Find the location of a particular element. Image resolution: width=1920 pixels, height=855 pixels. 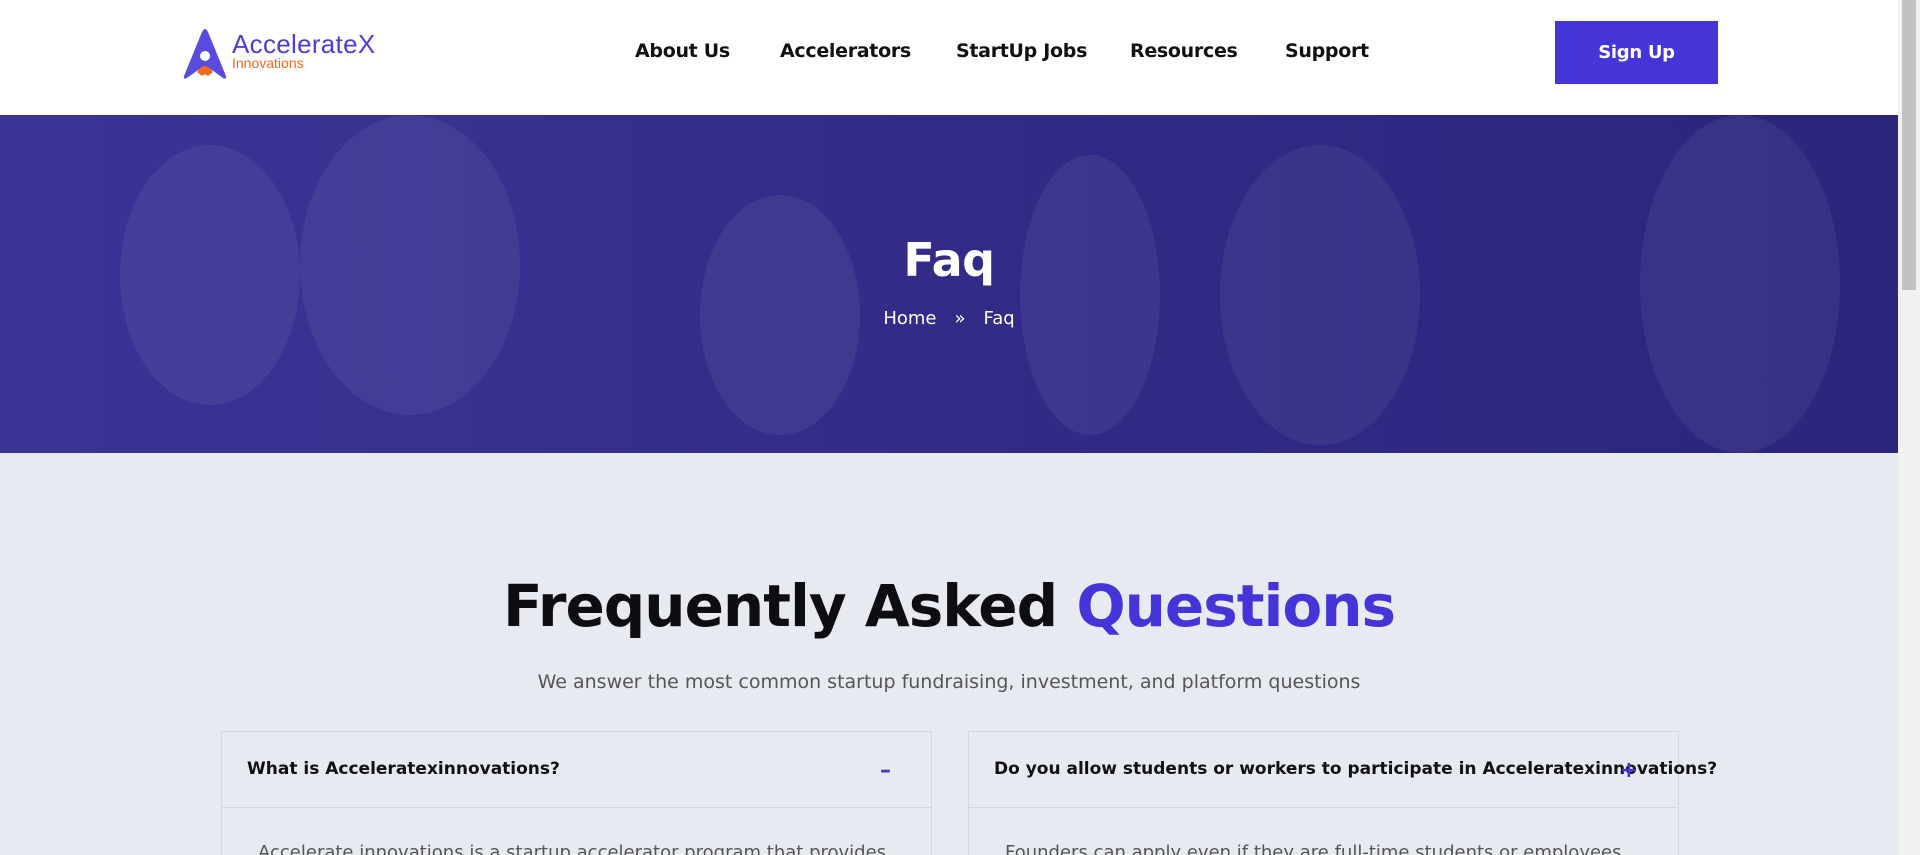

sign-up-button: Sign Up is located at coordinates (1636, 52).